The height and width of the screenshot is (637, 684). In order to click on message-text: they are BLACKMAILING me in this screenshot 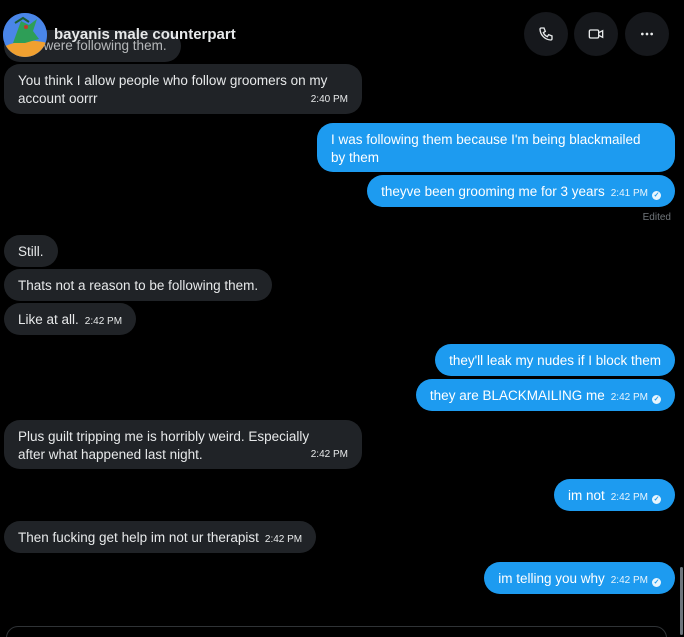, I will do `click(517, 395)`.